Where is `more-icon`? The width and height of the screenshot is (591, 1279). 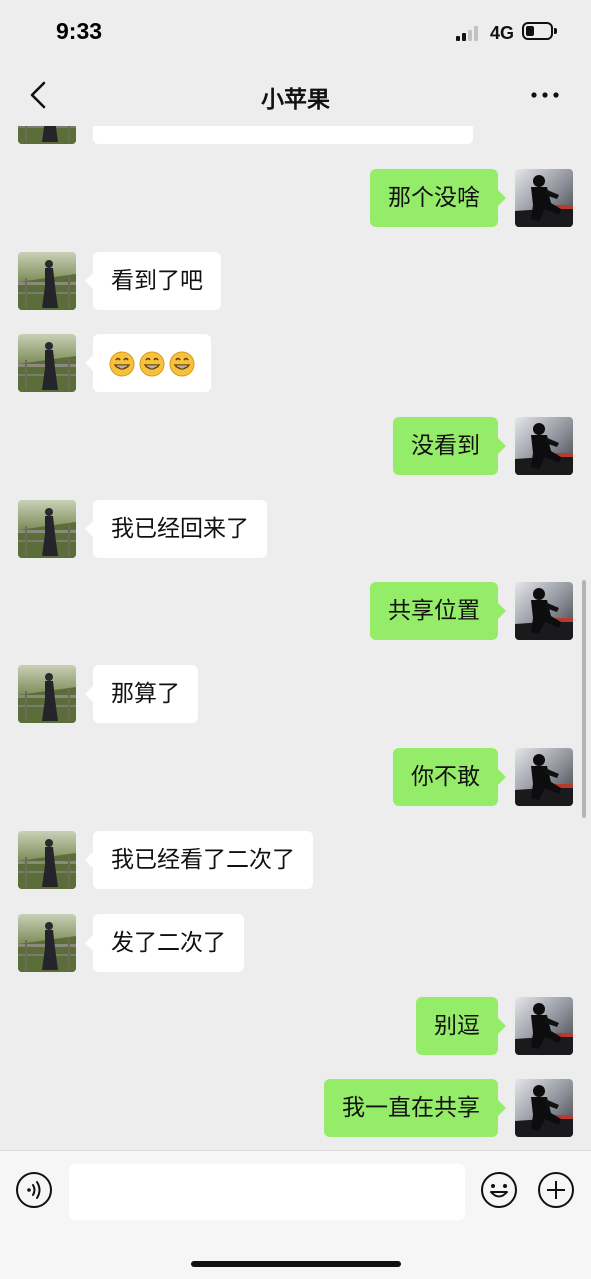
more-icon is located at coordinates (545, 95).